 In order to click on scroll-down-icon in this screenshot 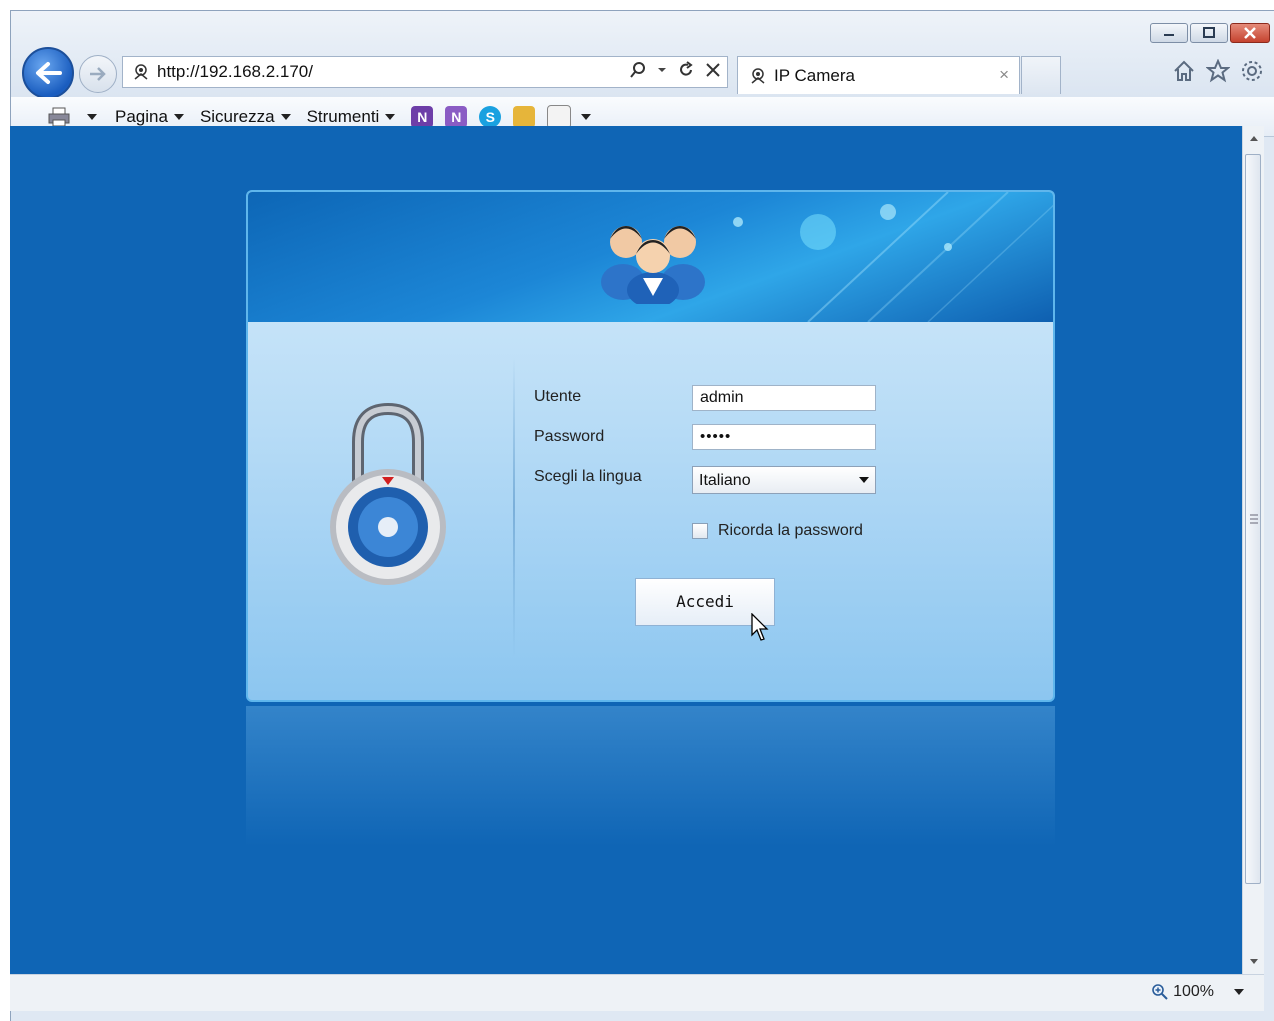, I will do `click(1254, 962)`.